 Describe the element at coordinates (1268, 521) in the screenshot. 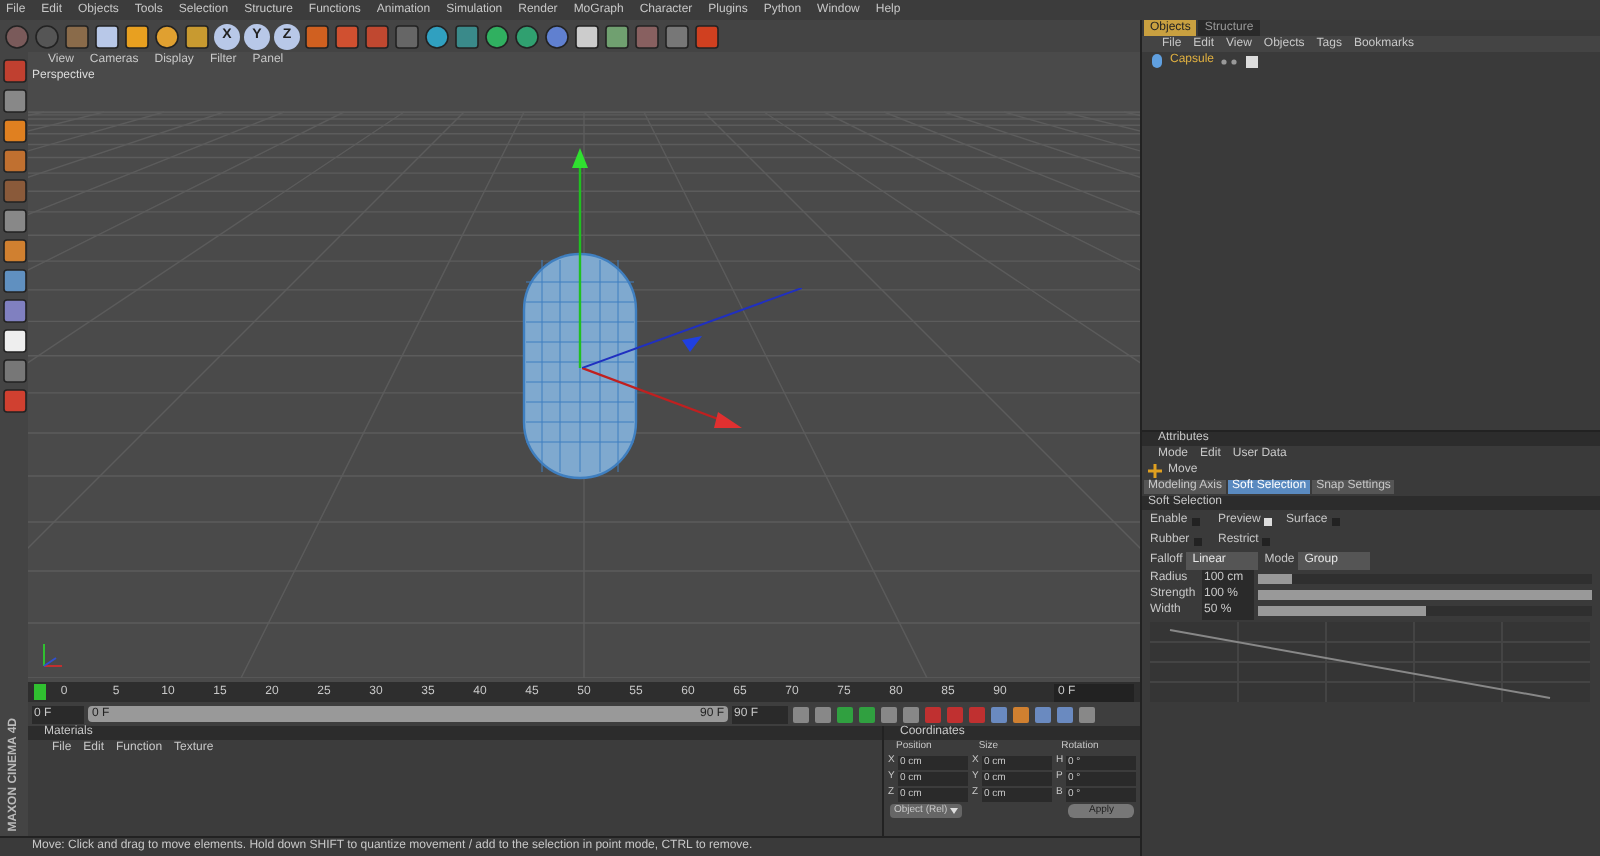

I see `checkbox` at that location.